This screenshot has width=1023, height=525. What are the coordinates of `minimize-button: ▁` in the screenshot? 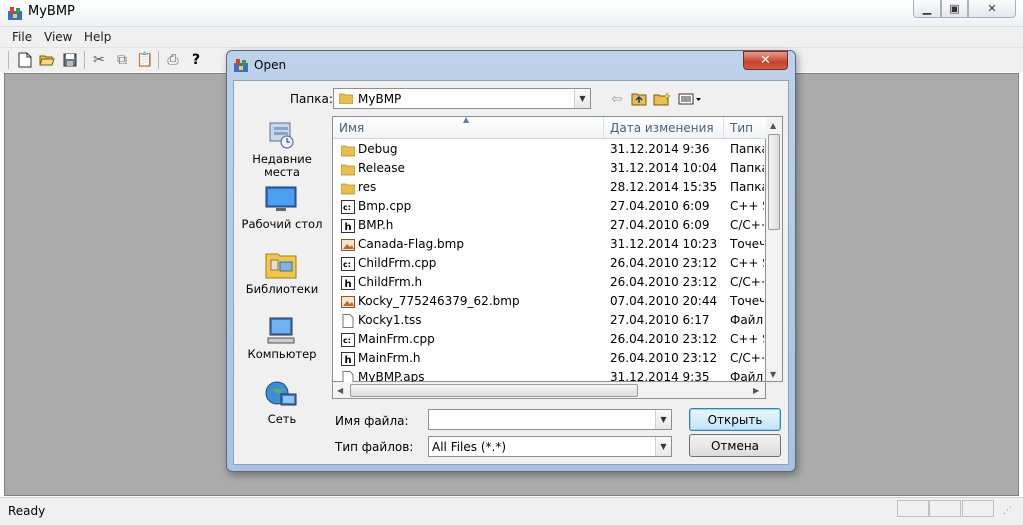 It's located at (927, 9).